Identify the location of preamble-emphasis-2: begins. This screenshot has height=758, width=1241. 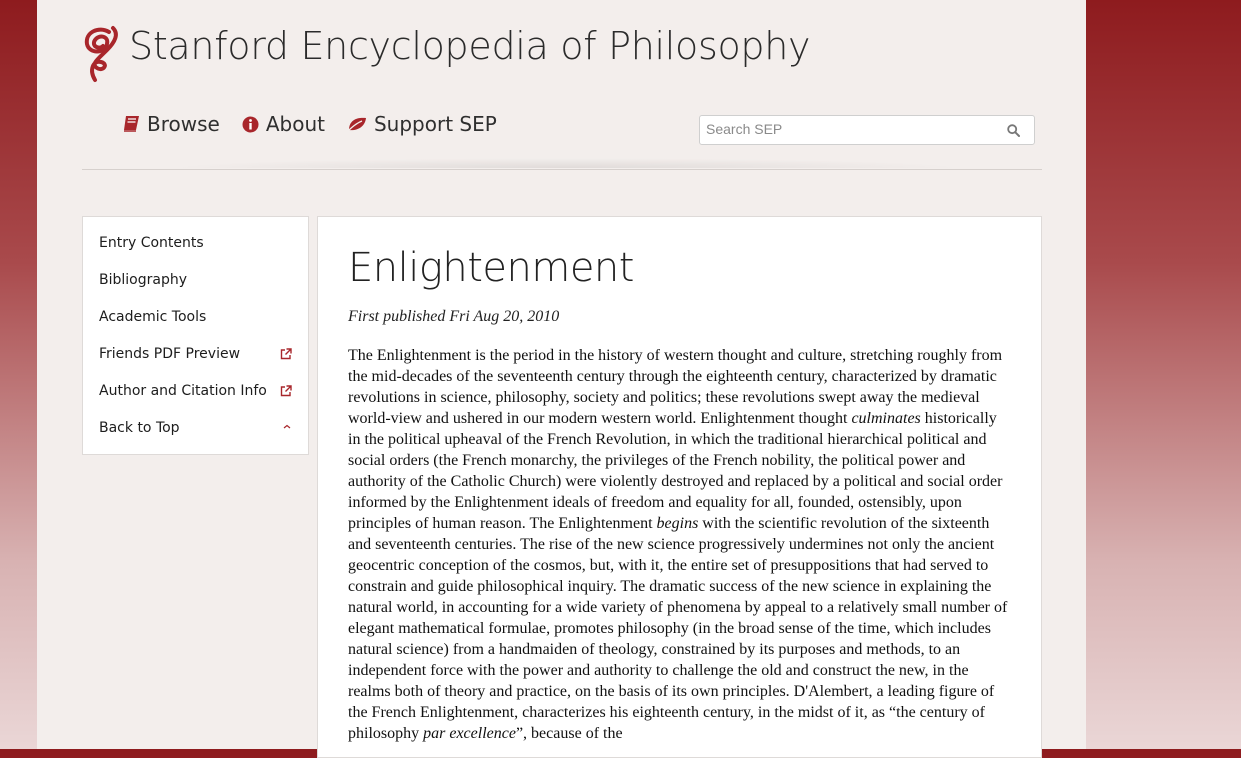
(677, 523).